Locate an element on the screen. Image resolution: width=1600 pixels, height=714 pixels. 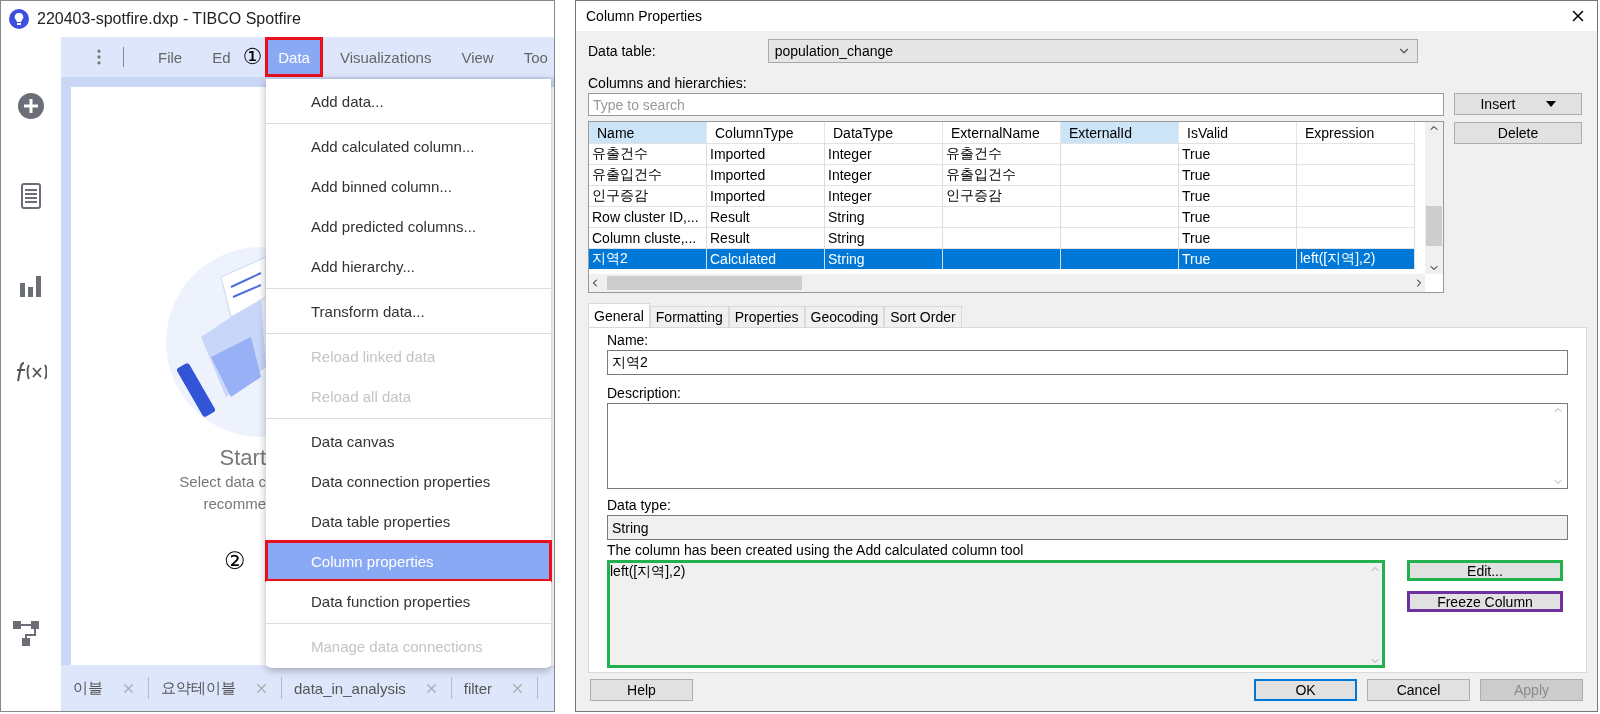
side-button: Insert is located at coordinates (1518, 104).